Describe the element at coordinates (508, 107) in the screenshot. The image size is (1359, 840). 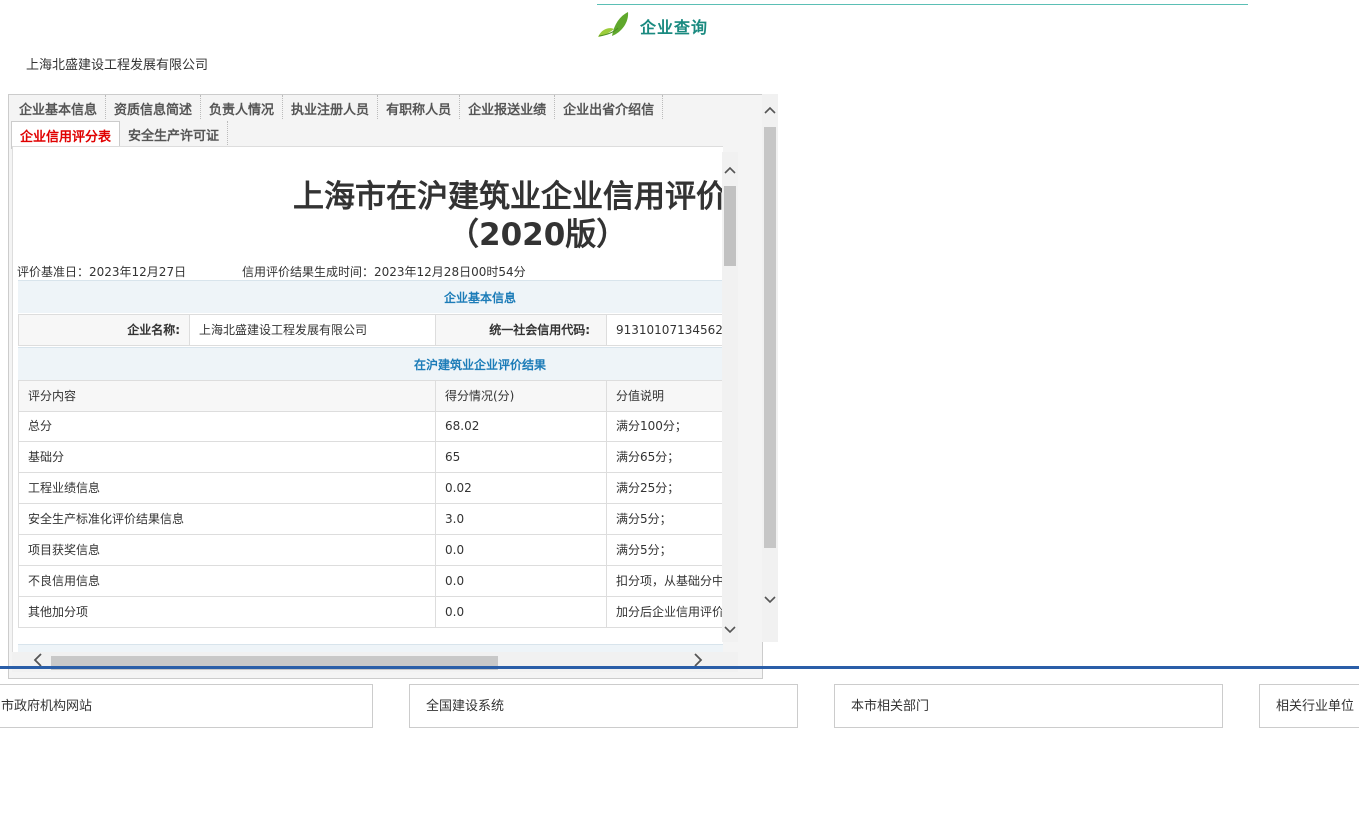
I see `tab-performance: 企业报送业绩` at that location.